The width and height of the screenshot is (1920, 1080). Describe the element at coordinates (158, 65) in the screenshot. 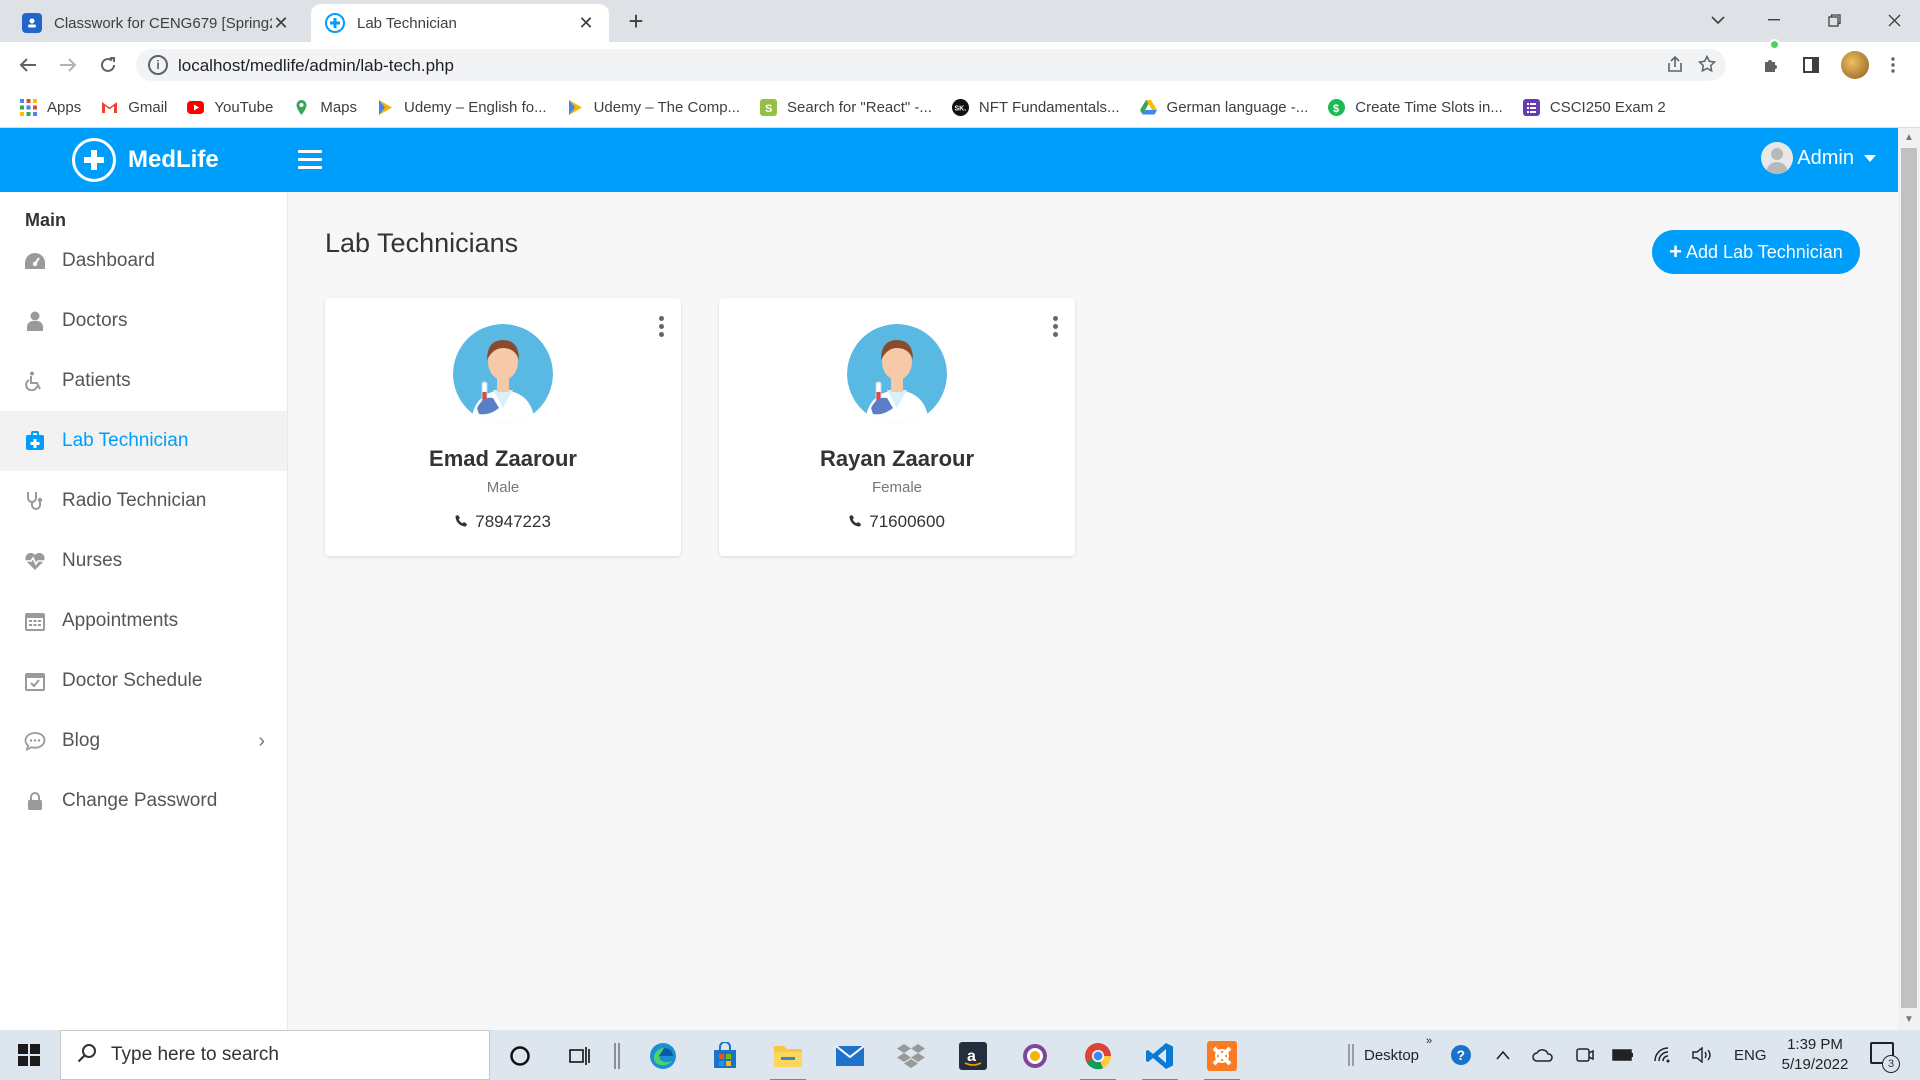

I see `site-info-icon: i` at that location.